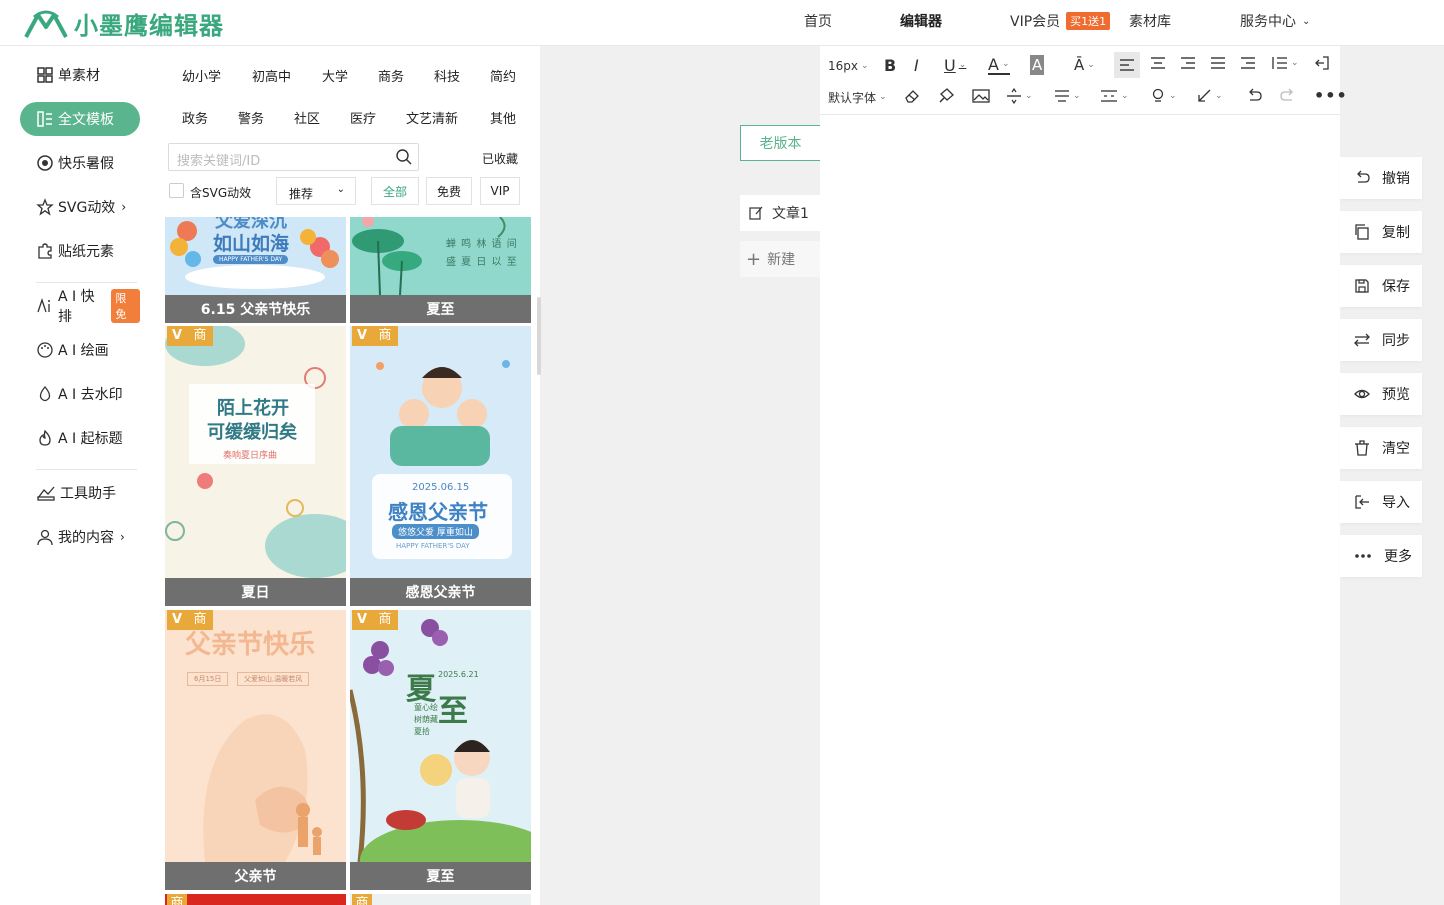 This screenshot has width=1444, height=905. What do you see at coordinates (316, 191) in the screenshot?
I see `sort-select: 推荐 ⌄` at bounding box center [316, 191].